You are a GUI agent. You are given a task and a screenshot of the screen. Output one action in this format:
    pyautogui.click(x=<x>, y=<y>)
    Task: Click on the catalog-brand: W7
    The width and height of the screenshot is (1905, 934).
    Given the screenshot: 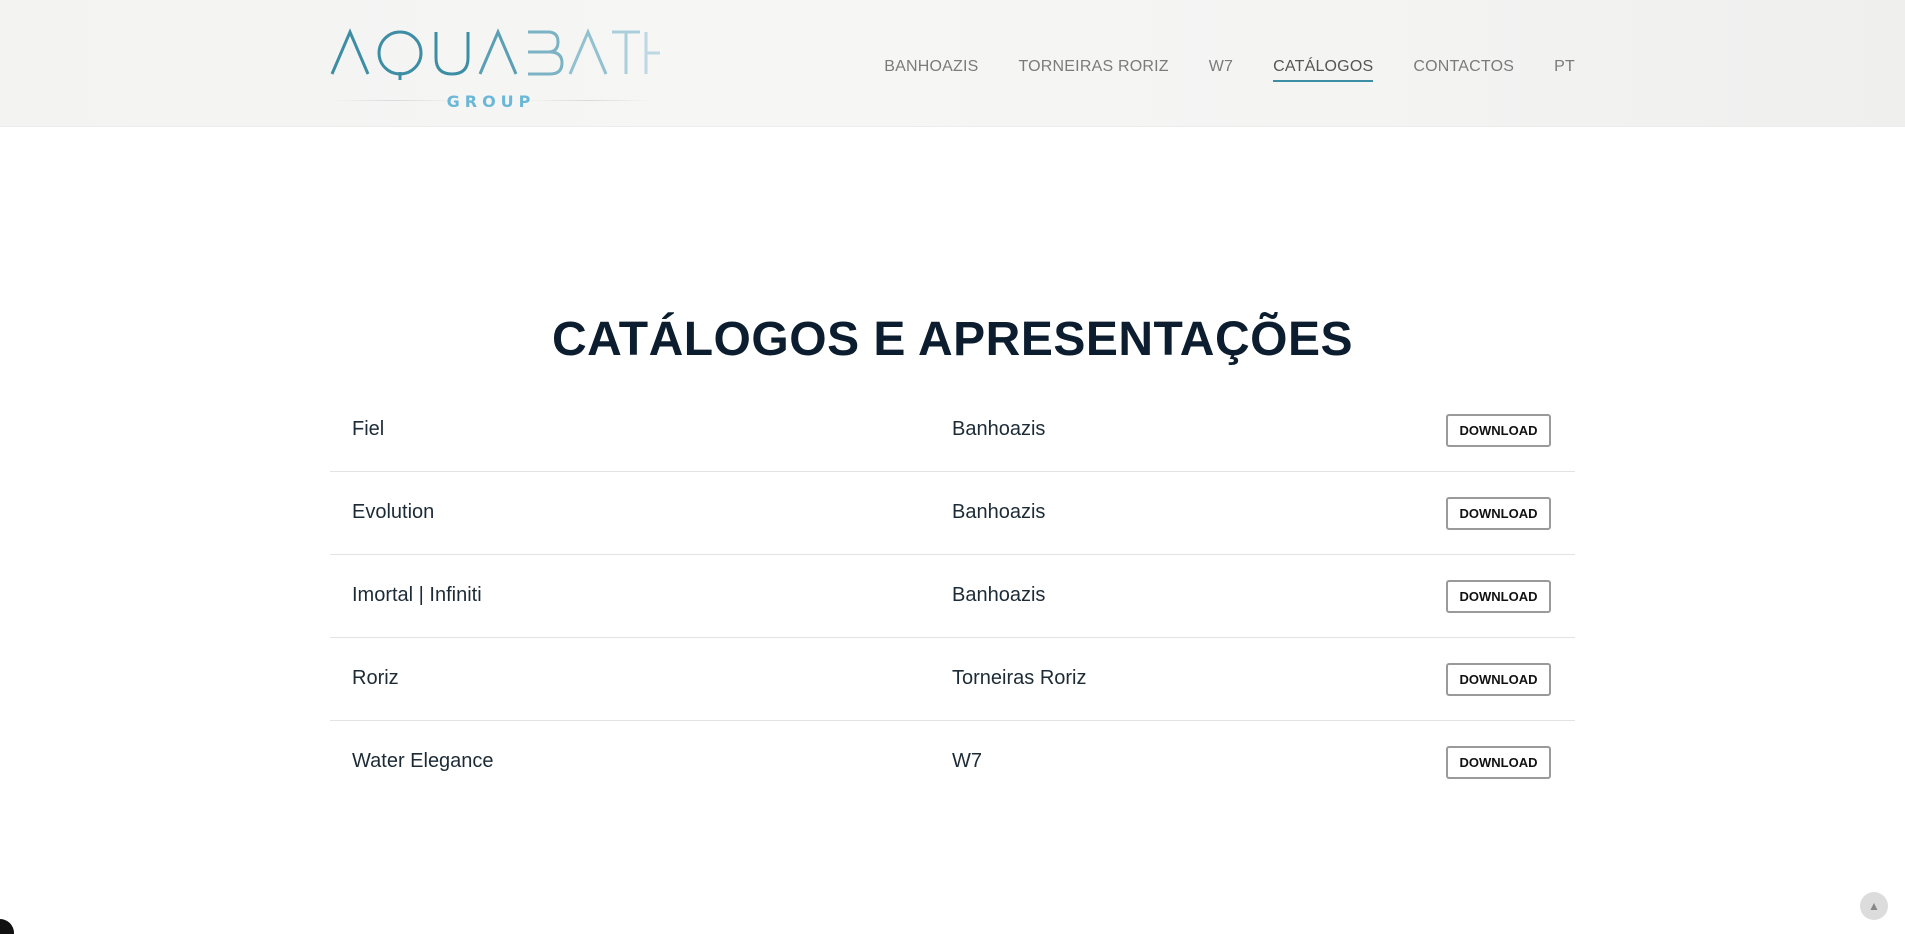 What is the action you would take?
    pyautogui.click(x=967, y=761)
    